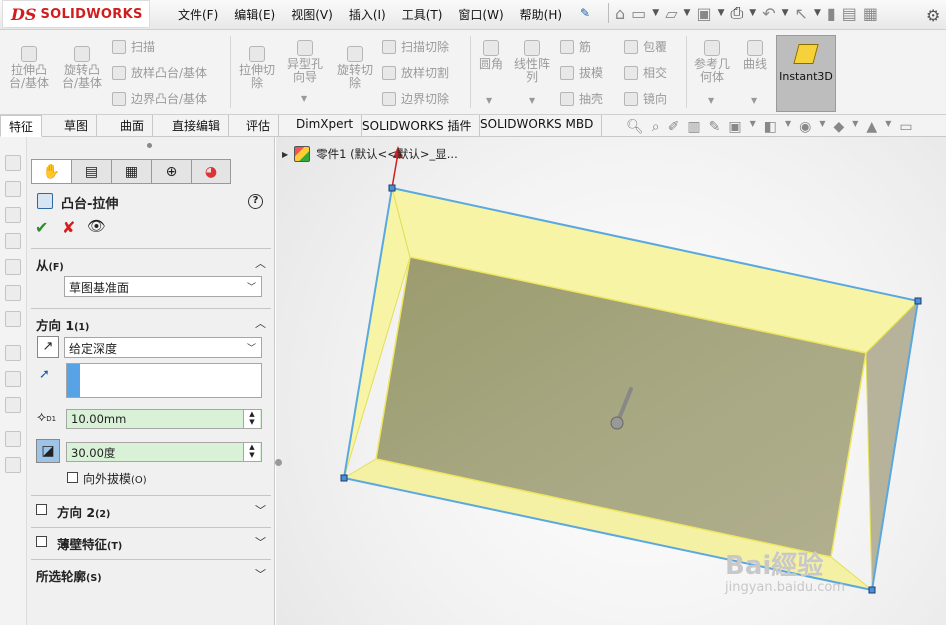  What do you see at coordinates (415, 72) in the screenshot?
I see `lofted-cut-button: 放样切割` at bounding box center [415, 72].